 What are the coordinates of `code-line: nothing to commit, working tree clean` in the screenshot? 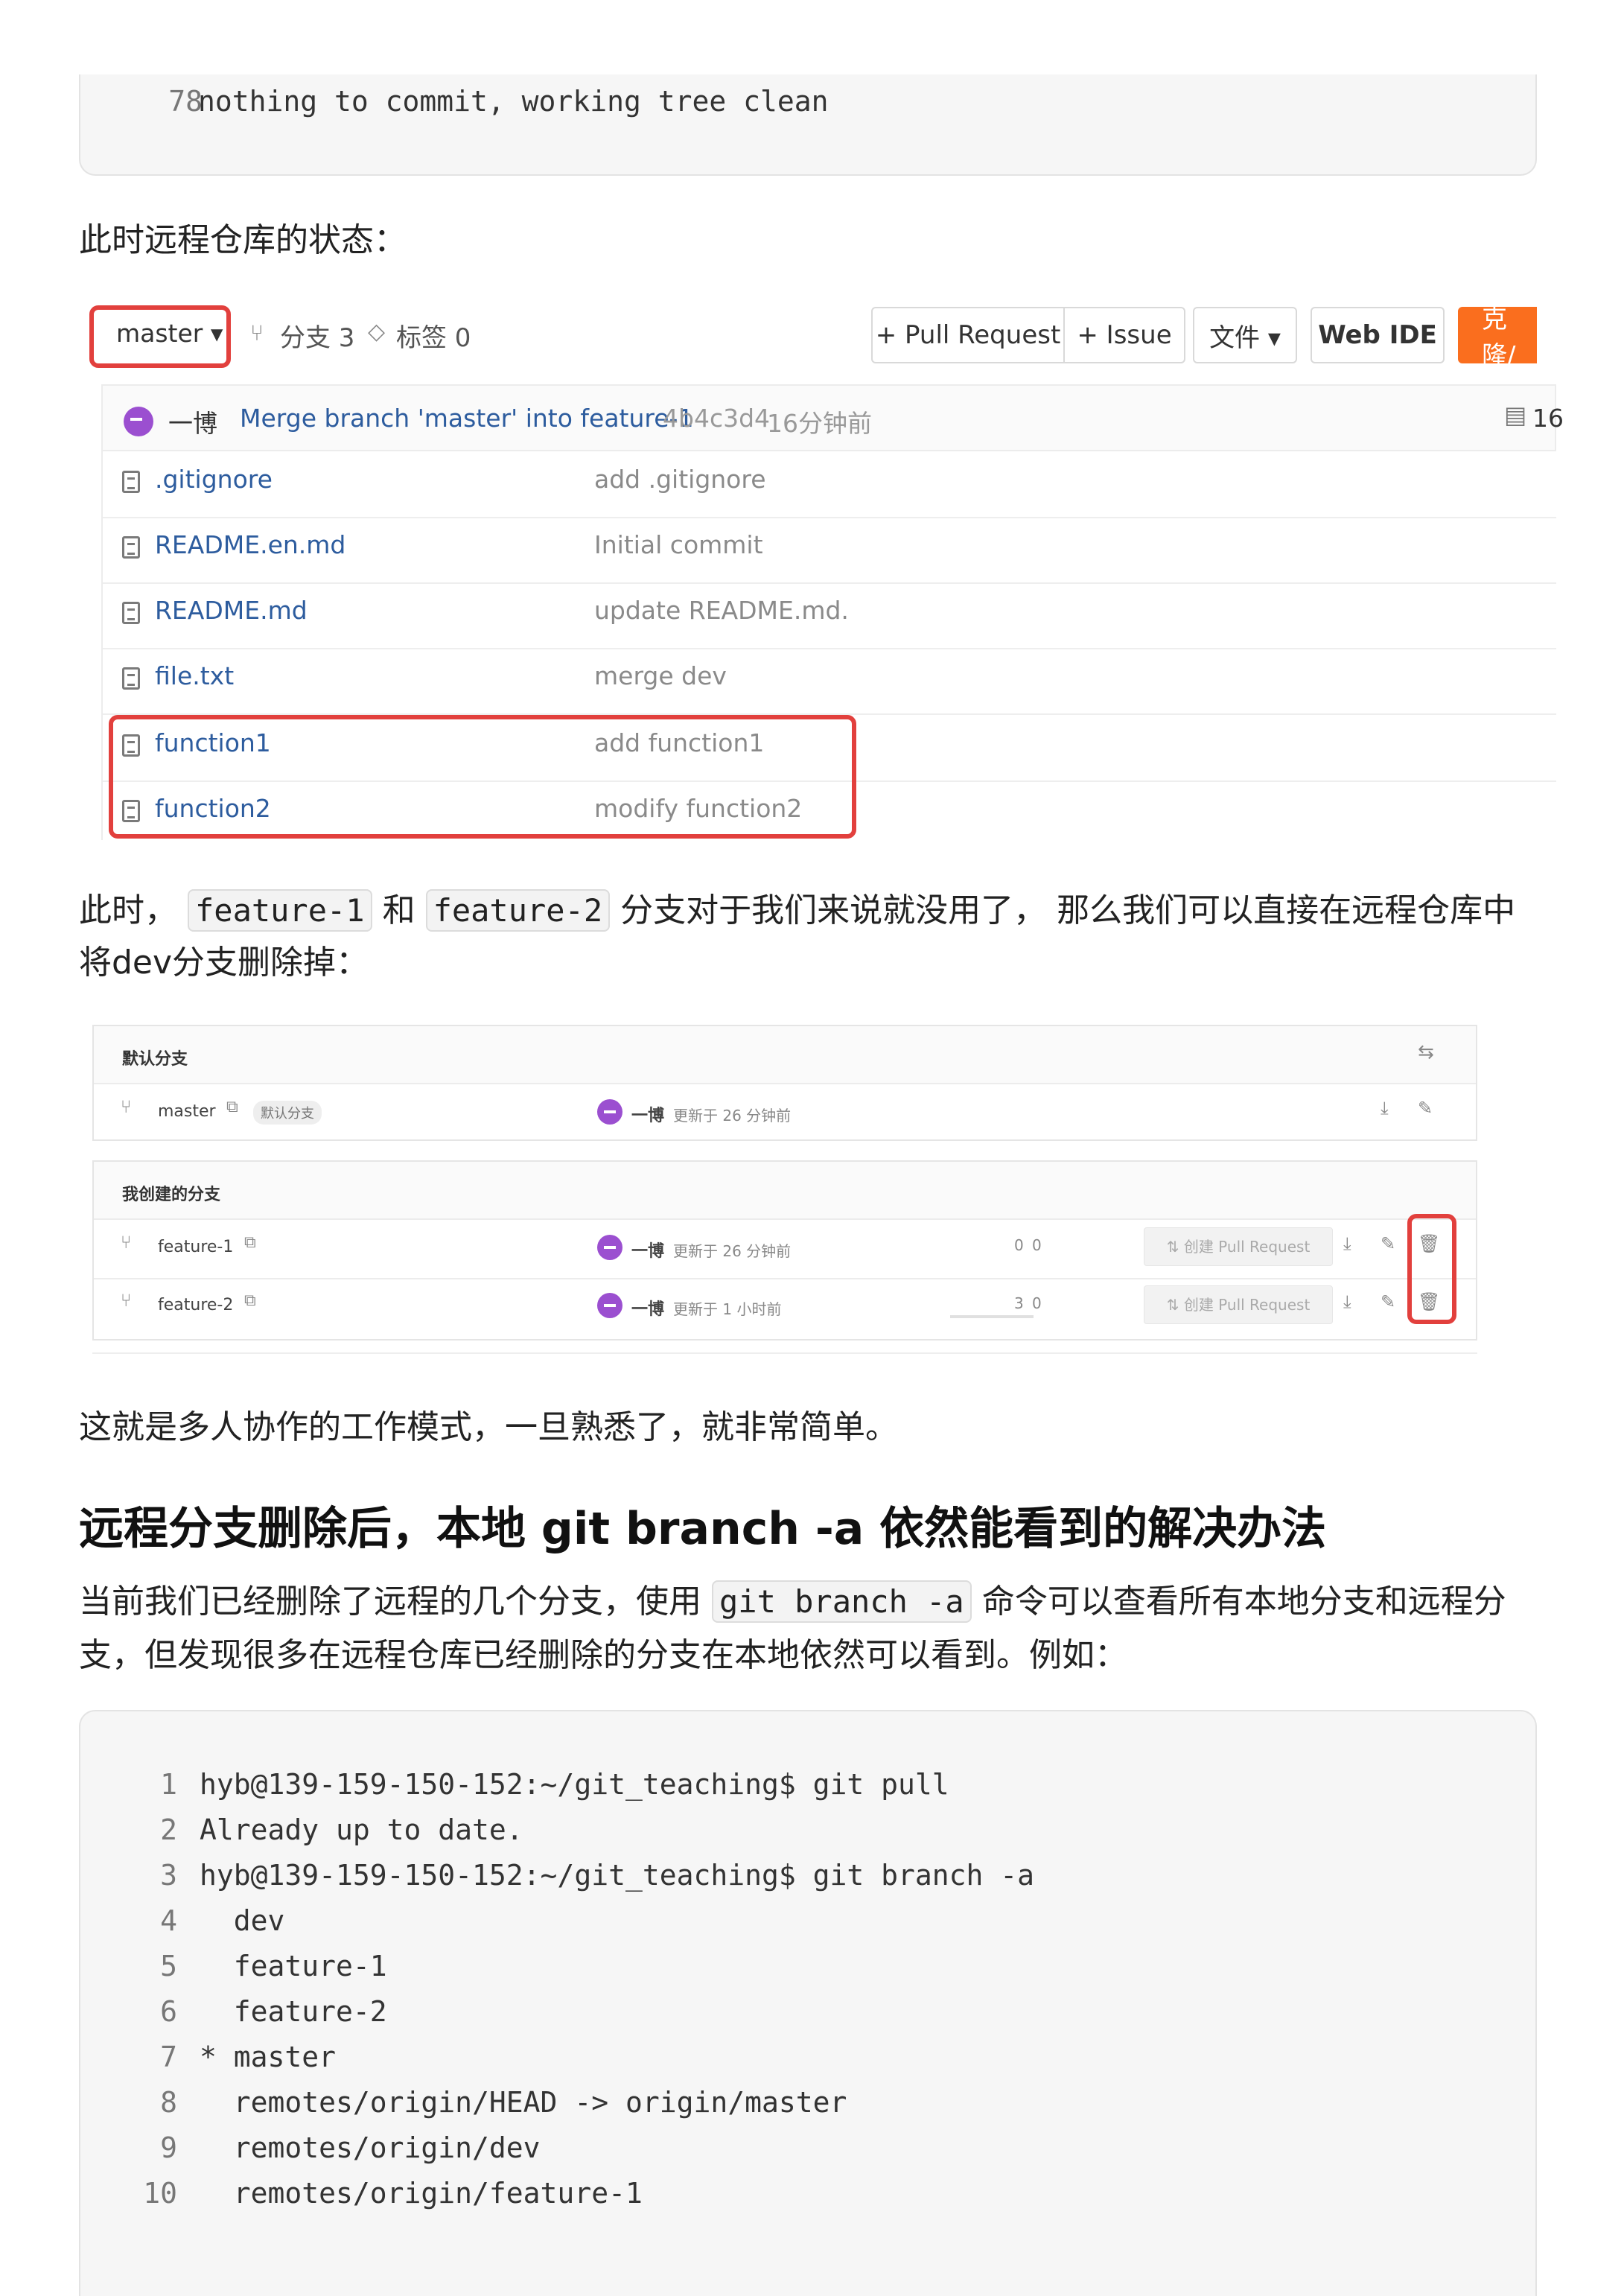 It's located at (513, 102).